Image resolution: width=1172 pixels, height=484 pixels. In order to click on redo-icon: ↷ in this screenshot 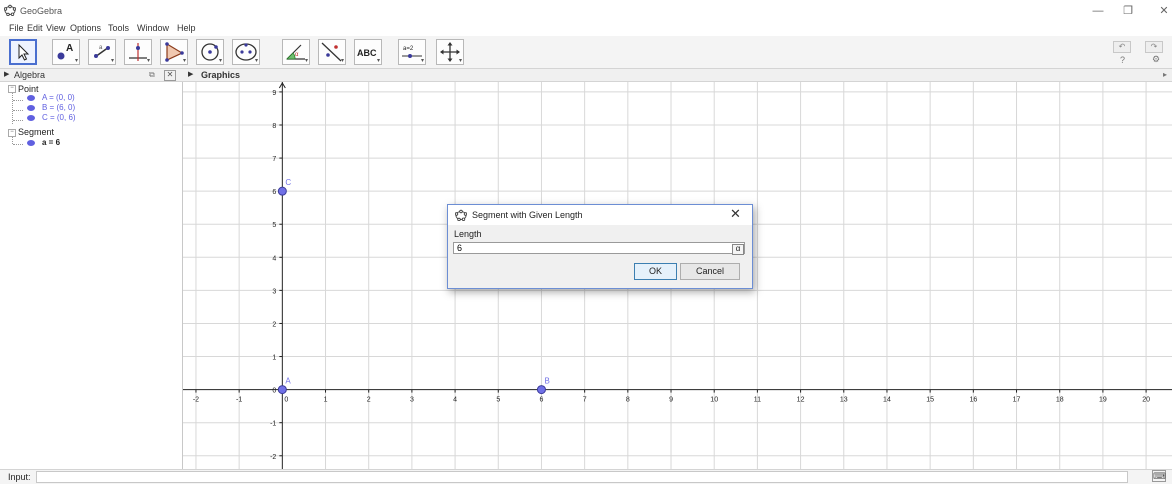, I will do `click(1154, 47)`.